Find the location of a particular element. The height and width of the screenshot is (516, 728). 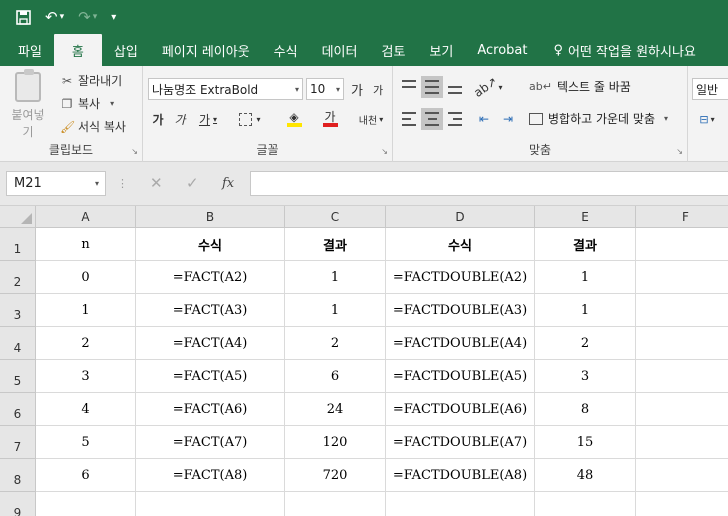

cell: n is located at coordinates (86, 244).